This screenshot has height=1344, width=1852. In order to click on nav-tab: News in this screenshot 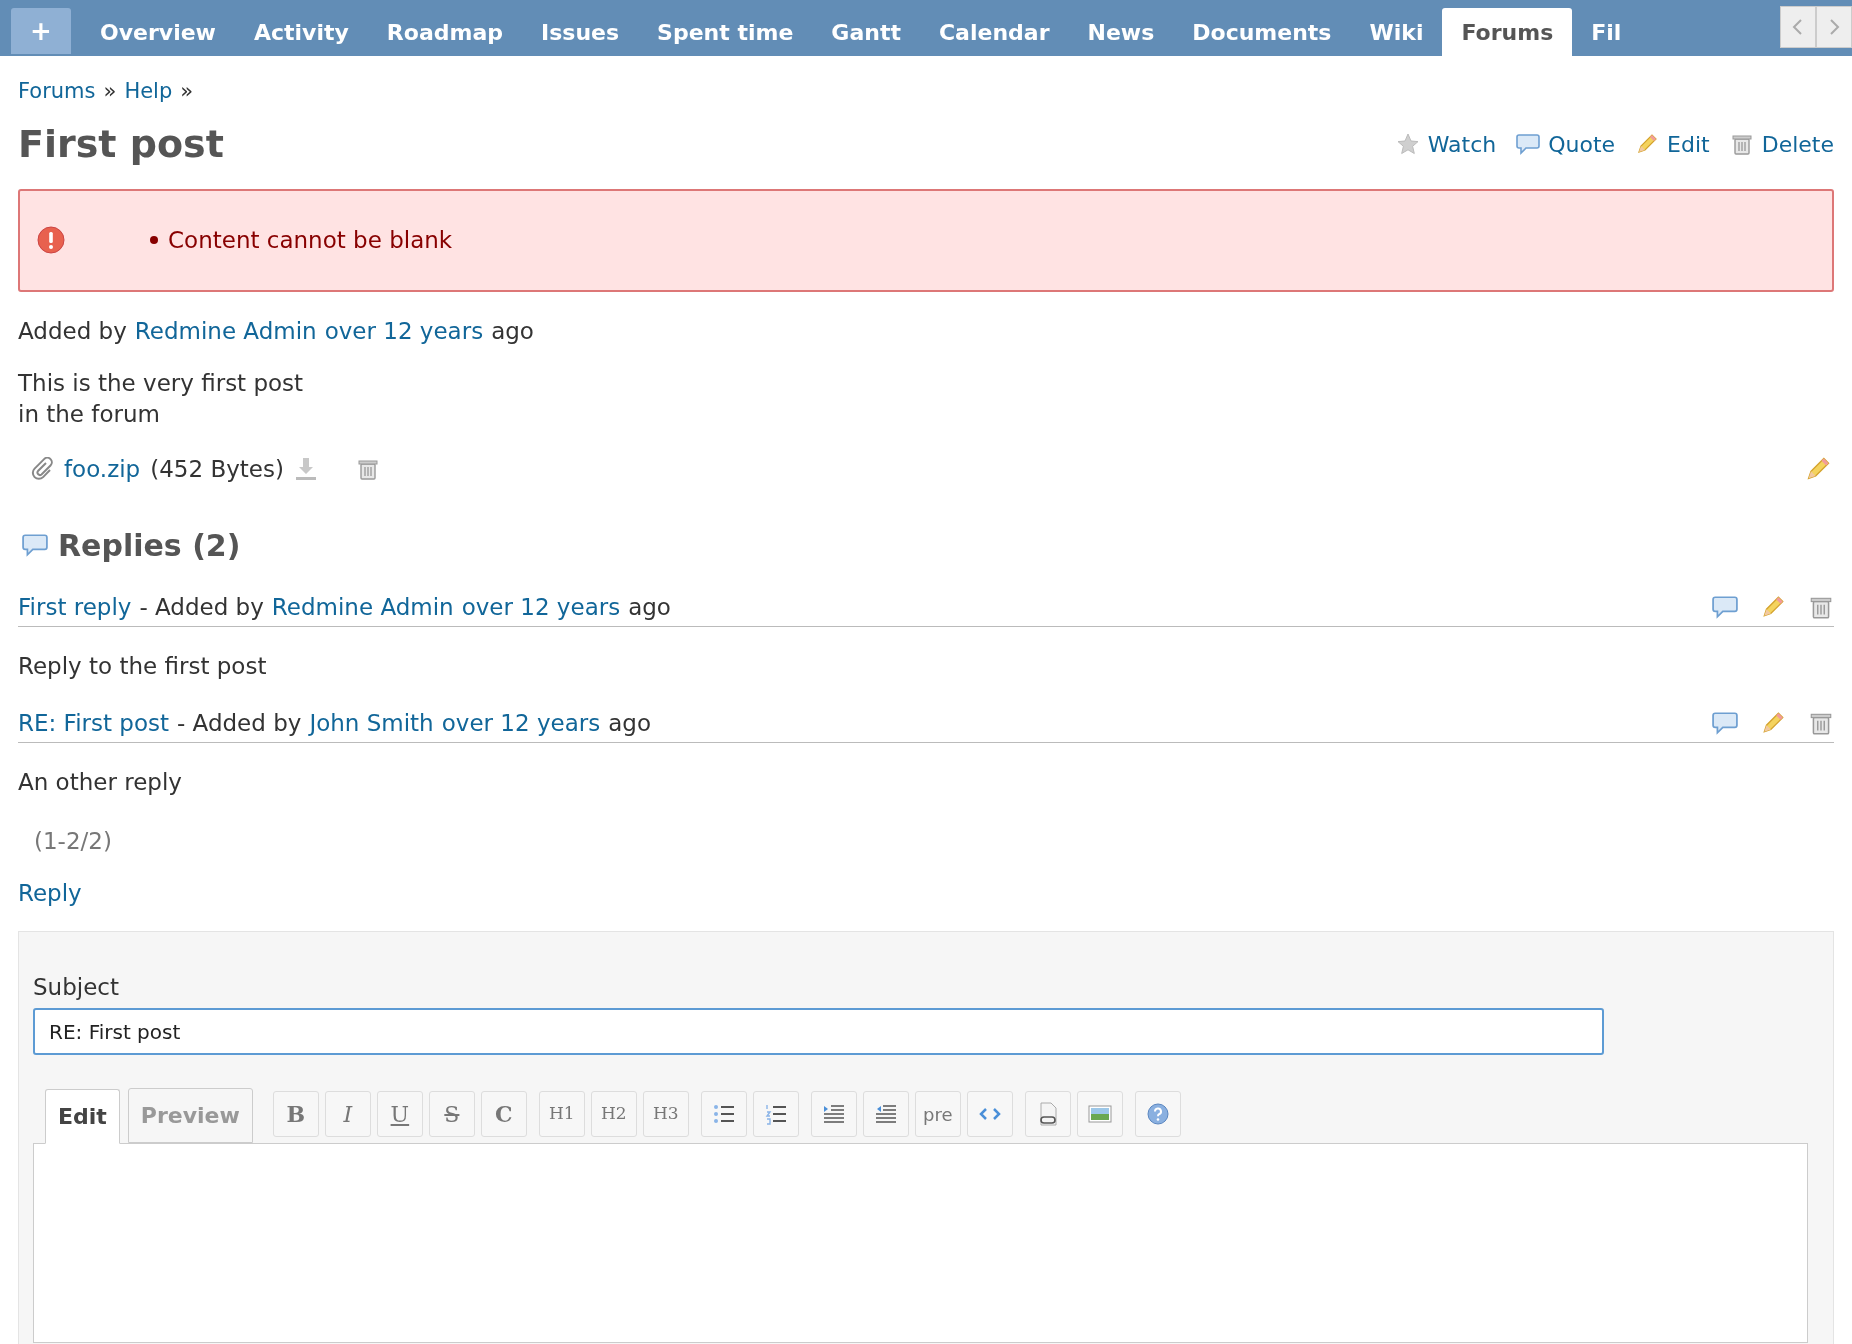, I will do `click(1121, 32)`.